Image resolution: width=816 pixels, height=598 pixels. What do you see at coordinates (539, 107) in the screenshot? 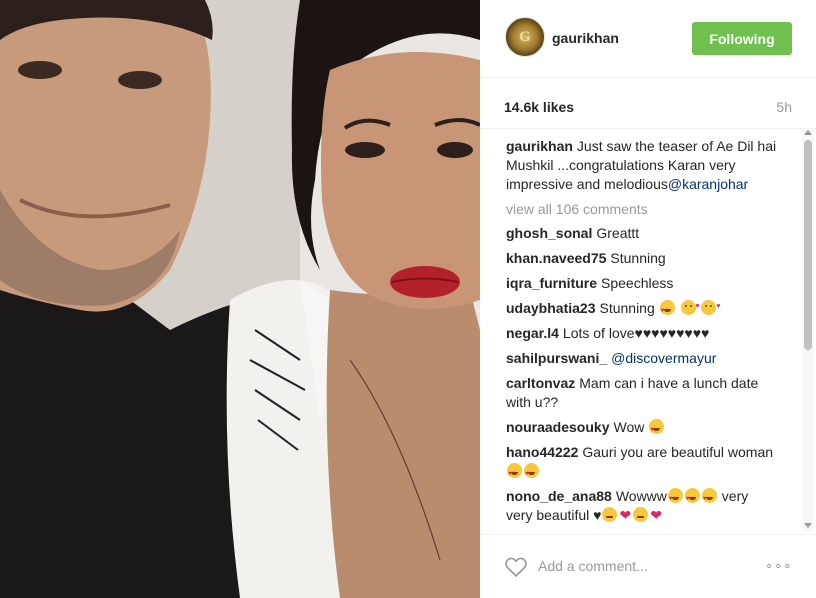
I see `likes-count: 14.6k likes` at bounding box center [539, 107].